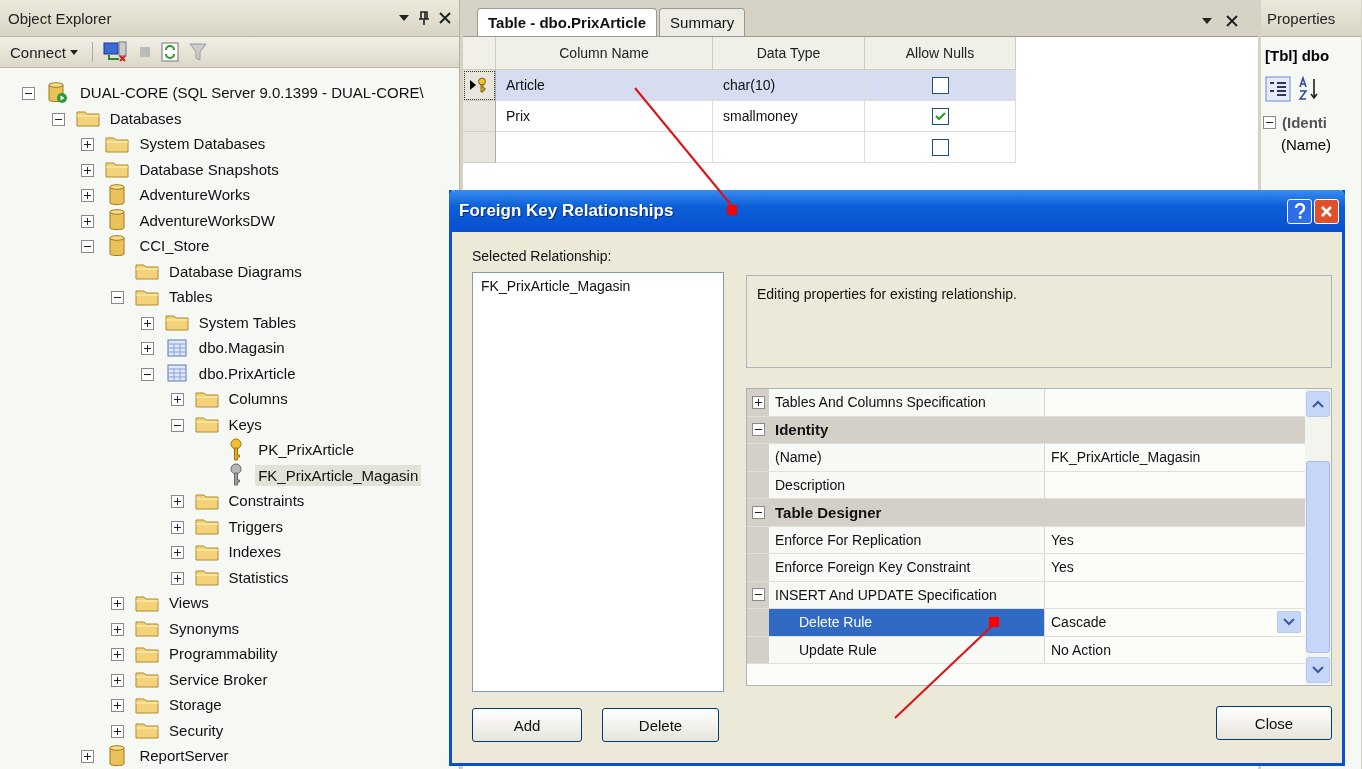 The width and height of the screenshot is (1362, 769). I want to click on tree-item: Database Diagrams, so click(235, 271).